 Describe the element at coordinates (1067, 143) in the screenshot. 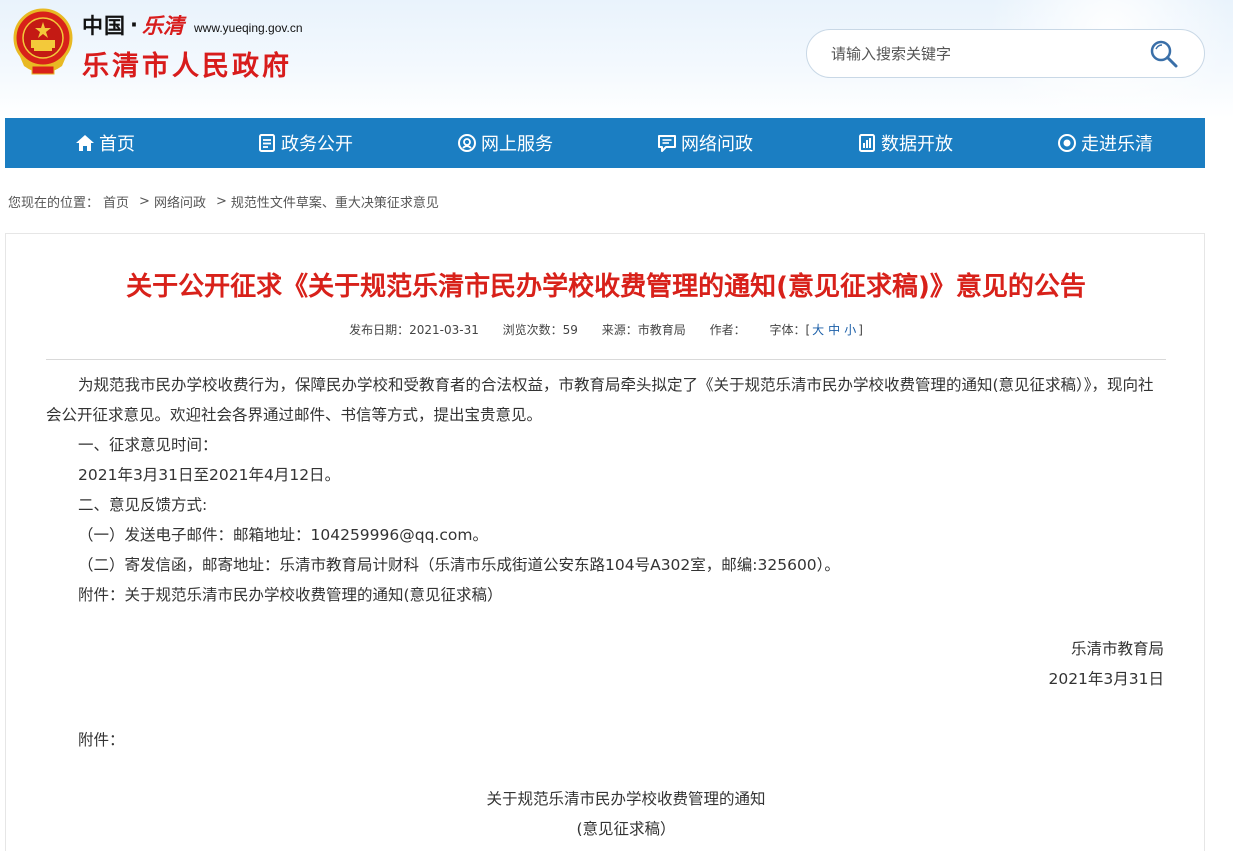

I see `eye-icon` at that location.